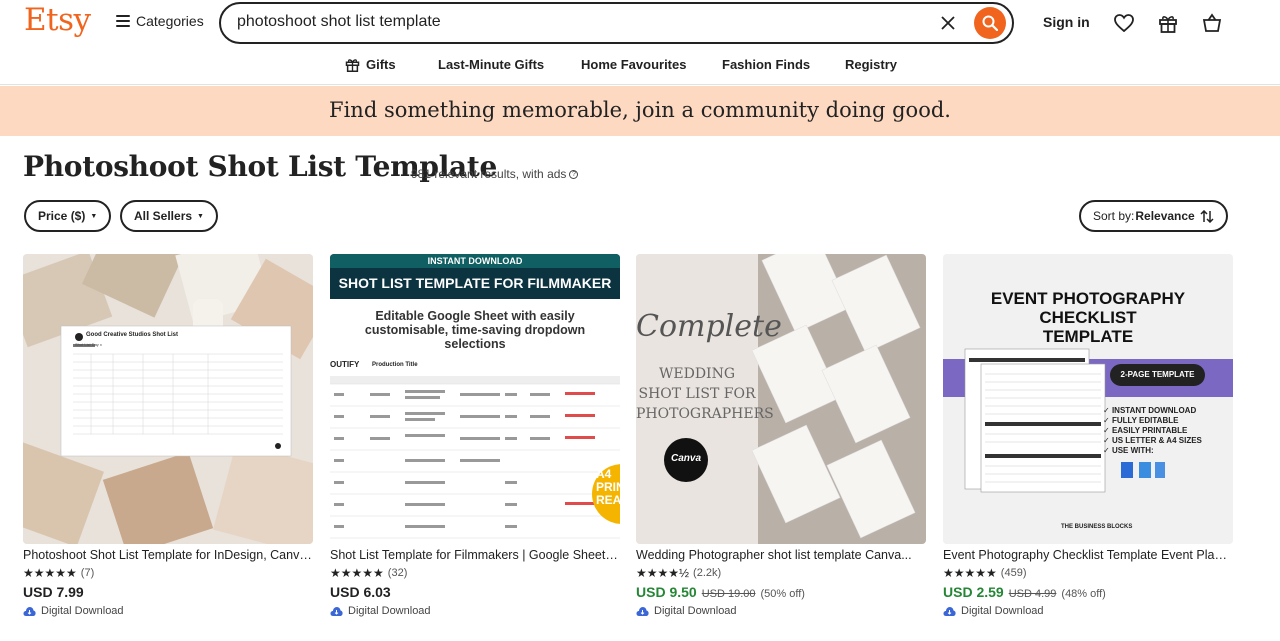 Image resolution: width=1280 pixels, height=641 pixels. I want to click on site-header: Etsy Categories Sign in, so click(640, 23).